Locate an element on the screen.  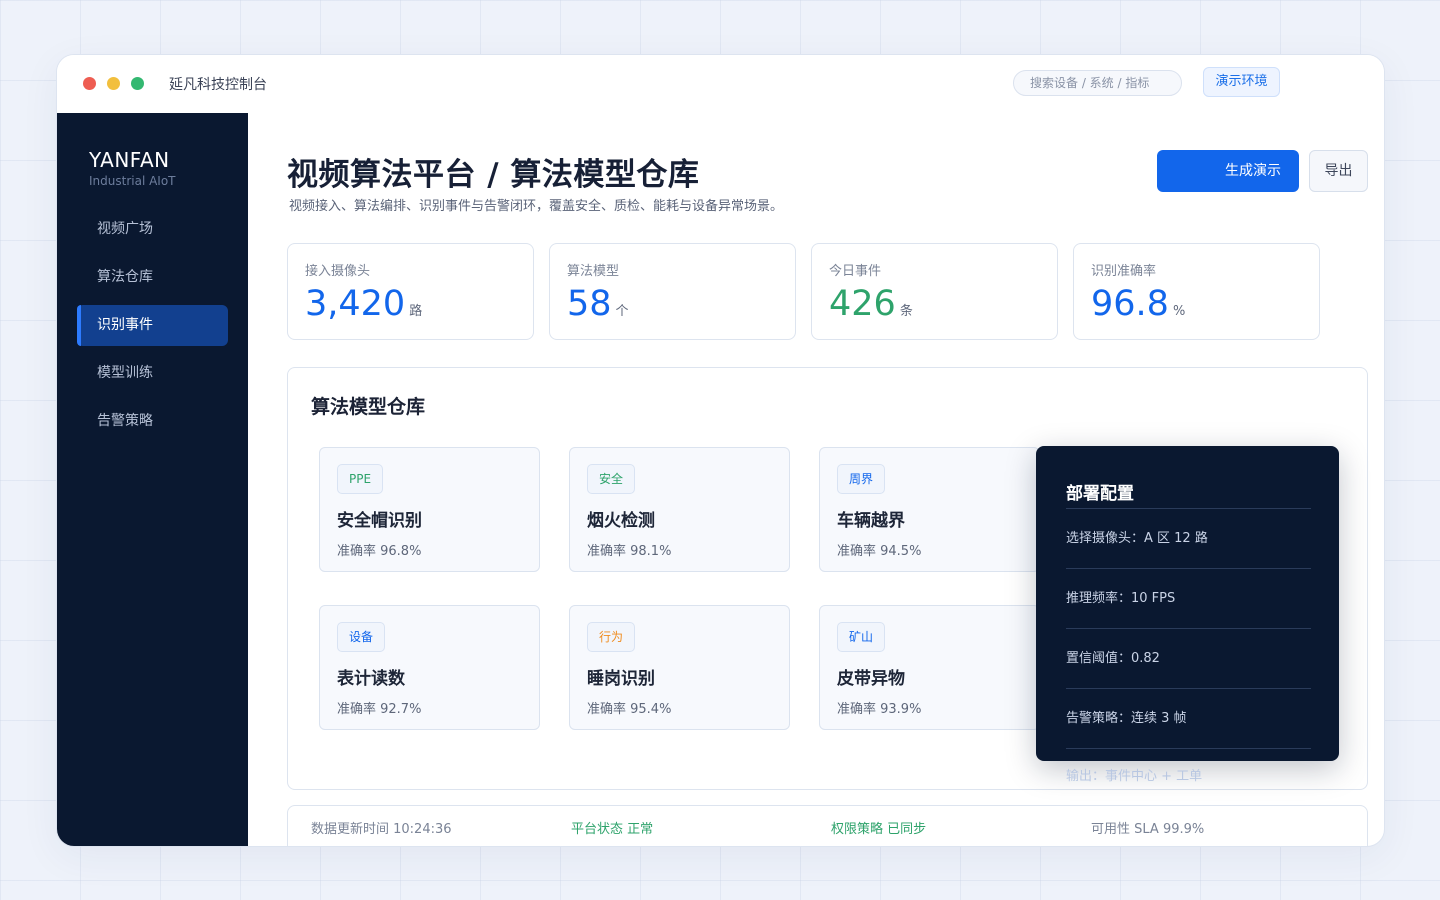
model-tag: 周界 is located at coordinates (861, 479).